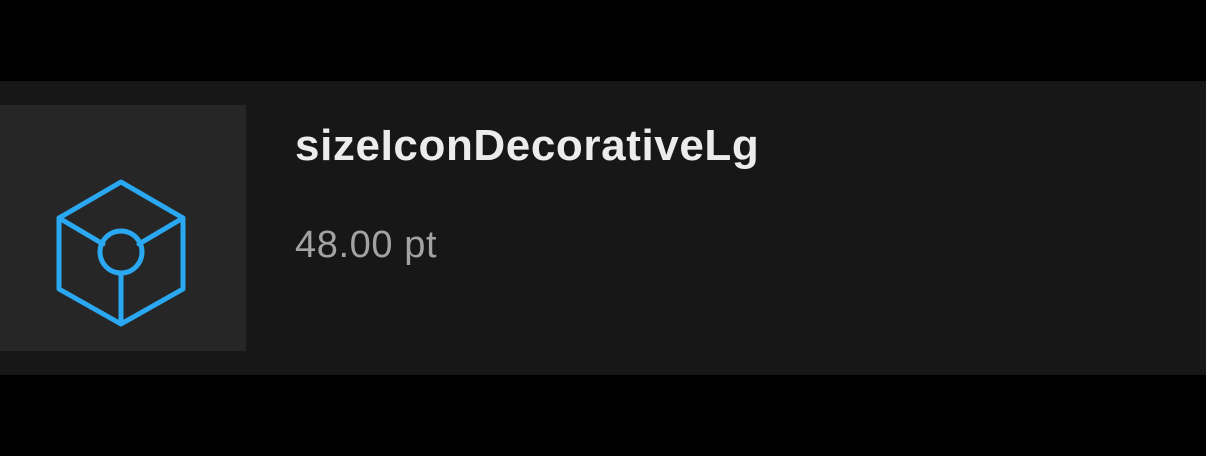  Describe the element at coordinates (121, 253) in the screenshot. I see `cube-icon` at that location.